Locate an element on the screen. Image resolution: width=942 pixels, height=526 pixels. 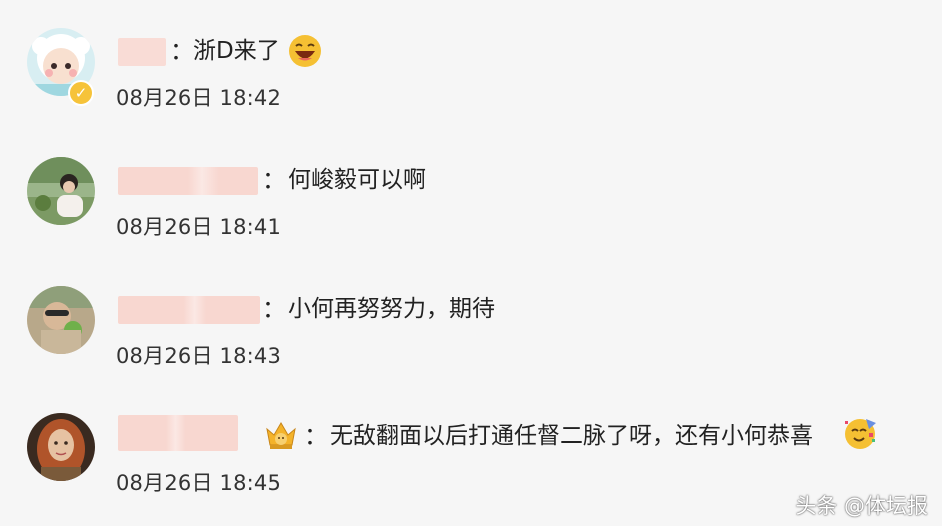
comment-text: 小何再努努力，期待 is located at coordinates (391, 309).